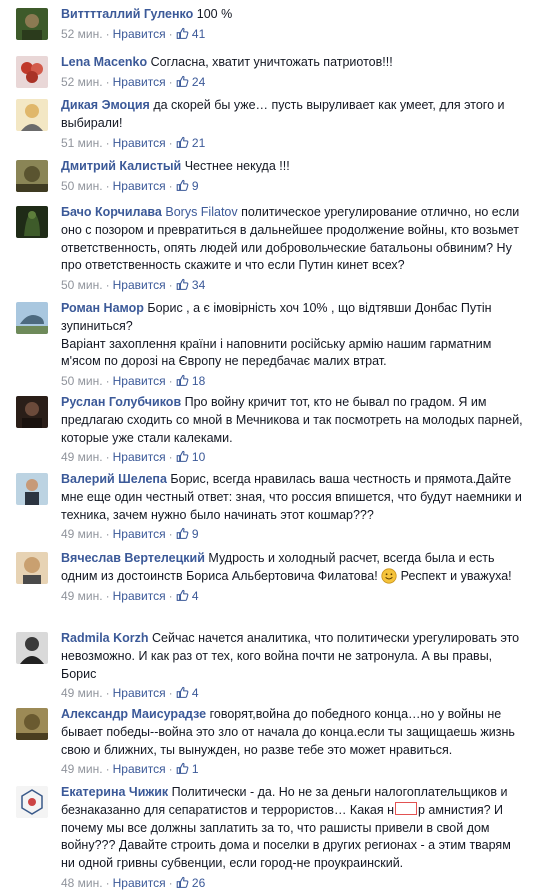 The image size is (543, 893). What do you see at coordinates (198, 882) in the screenshot?
I see `like-count: 26` at bounding box center [198, 882].